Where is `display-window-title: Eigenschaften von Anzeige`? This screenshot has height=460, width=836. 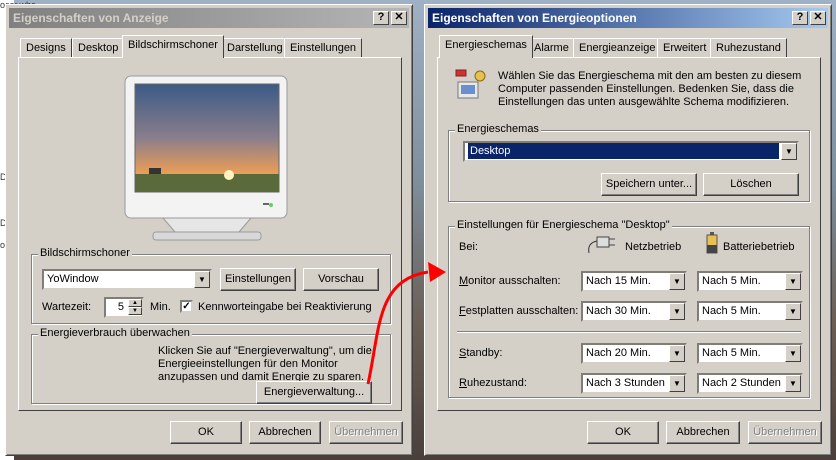
display-window-title: Eigenschaften von Anzeige is located at coordinates (209, 18).